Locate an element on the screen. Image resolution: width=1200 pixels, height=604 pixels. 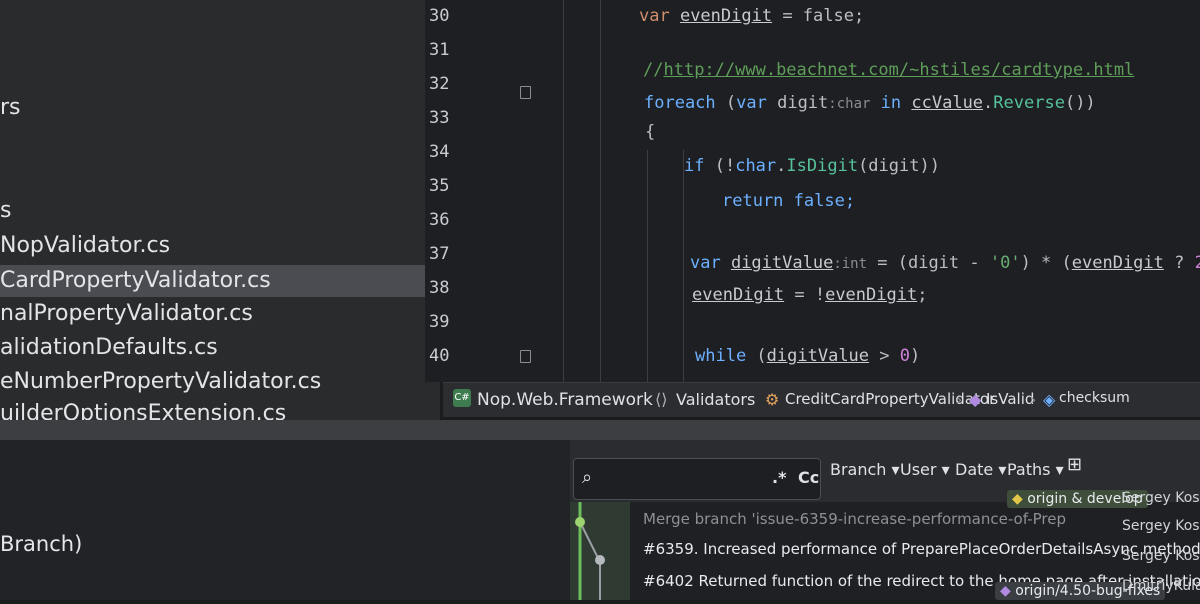
tree-item-label: nalPropertyValidator.cs is located at coordinates (126, 313).